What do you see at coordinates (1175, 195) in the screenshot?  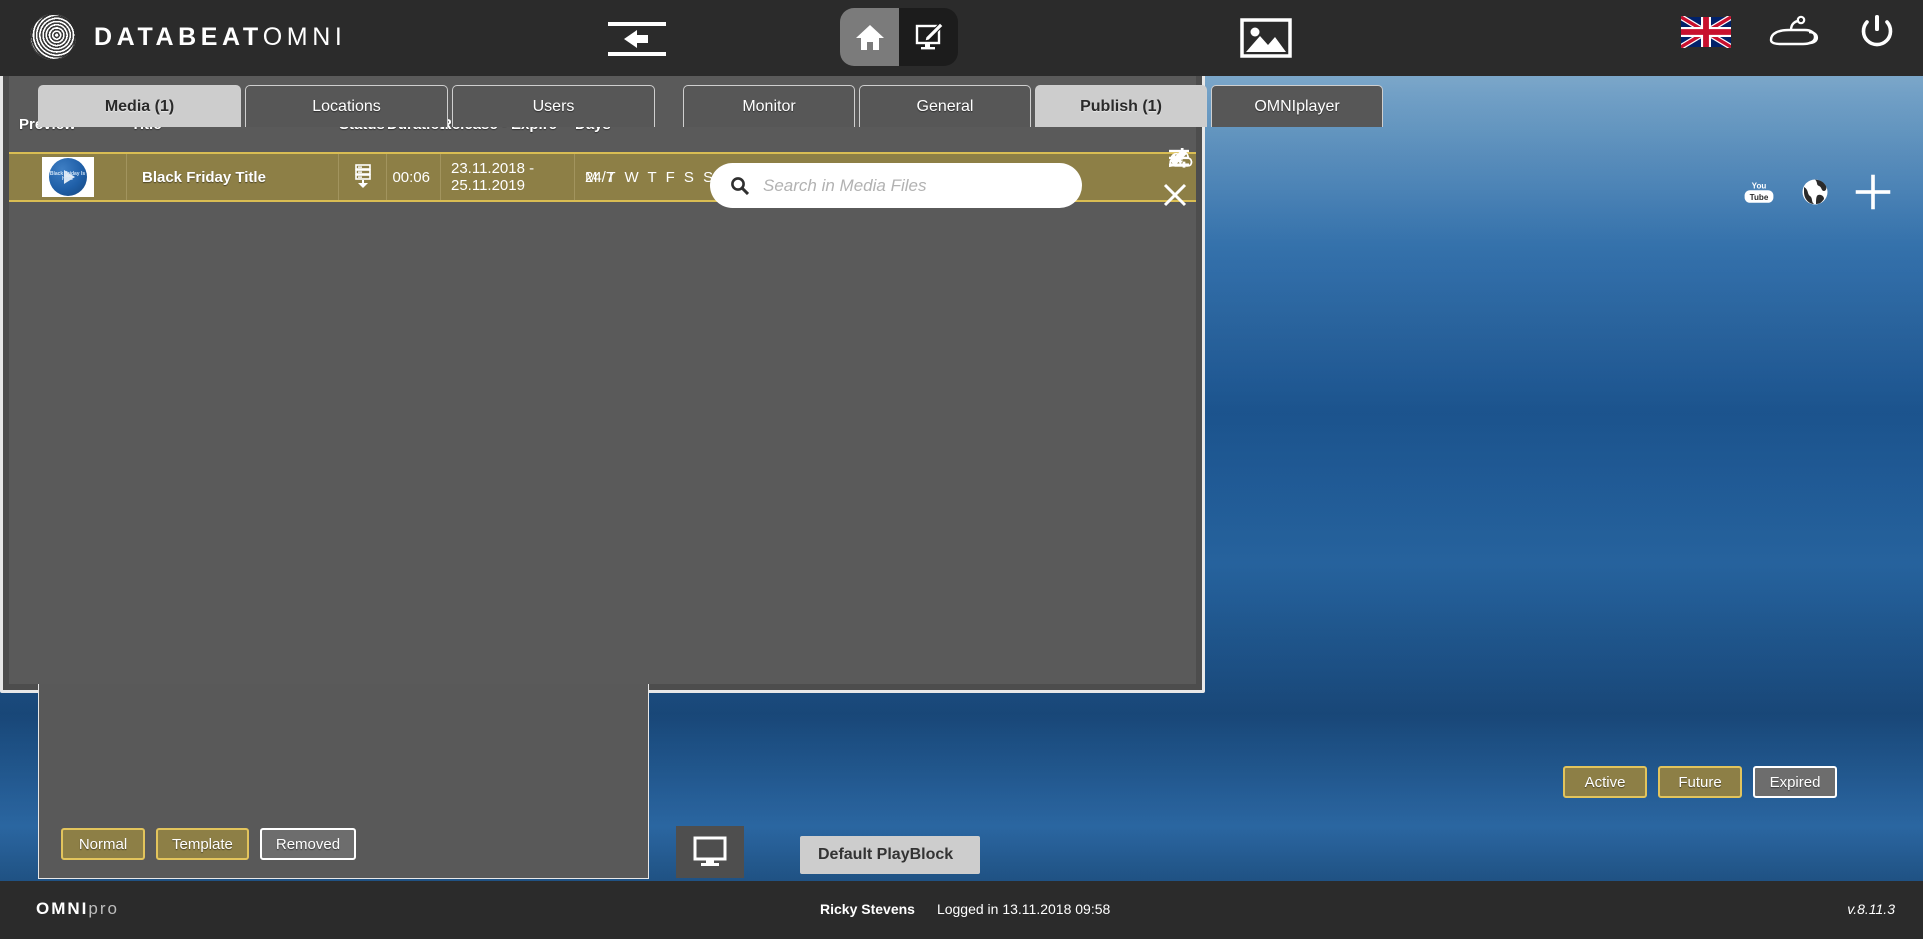 I see `remove-media-icon` at bounding box center [1175, 195].